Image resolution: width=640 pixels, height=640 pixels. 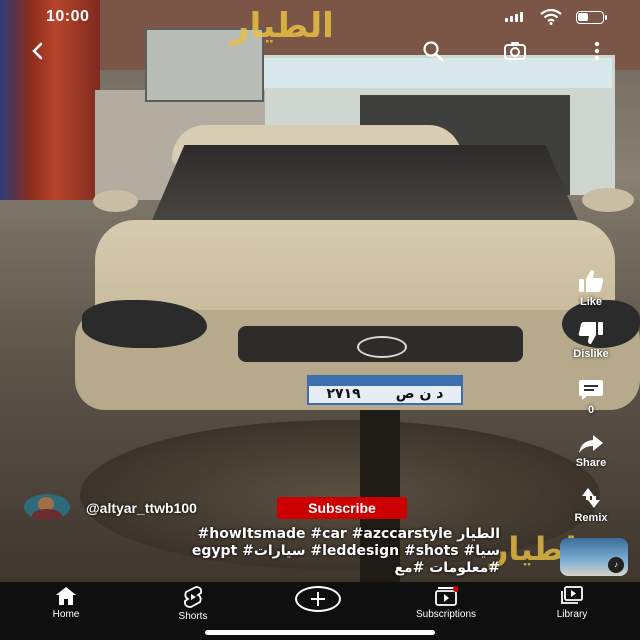 I want to click on car-brand-logo, so click(x=382, y=347).